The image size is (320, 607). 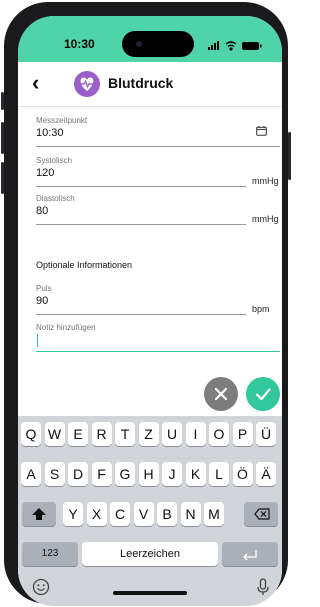 What do you see at coordinates (190, 514) in the screenshot?
I see `key-n: N` at bounding box center [190, 514].